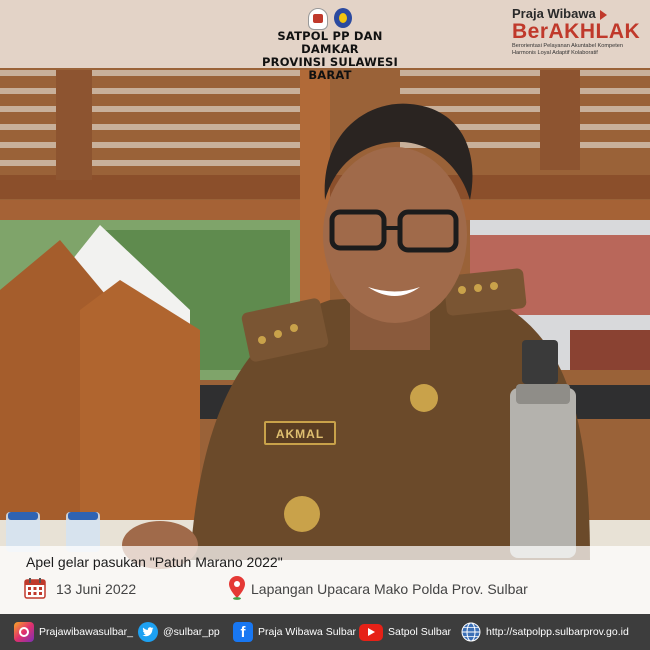  What do you see at coordinates (148, 632) in the screenshot?
I see `twitter-icon` at bounding box center [148, 632].